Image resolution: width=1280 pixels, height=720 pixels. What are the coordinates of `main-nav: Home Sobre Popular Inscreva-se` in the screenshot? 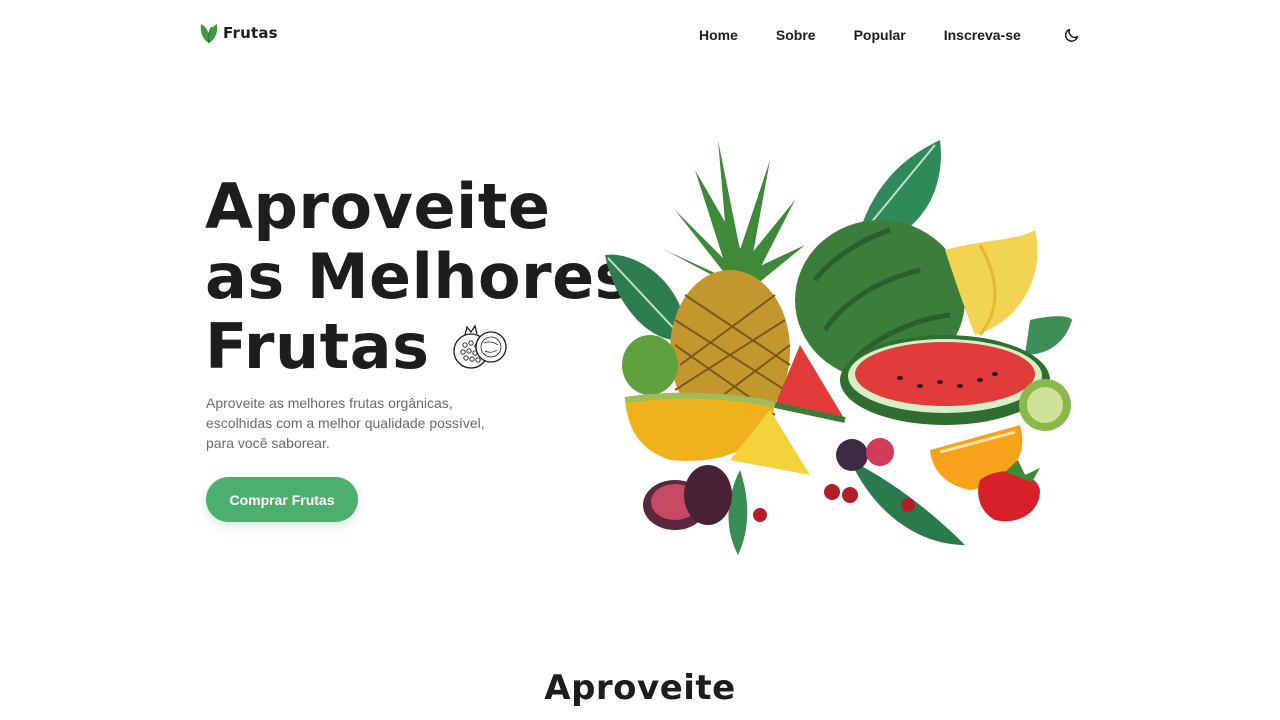 It's located at (879, 35).